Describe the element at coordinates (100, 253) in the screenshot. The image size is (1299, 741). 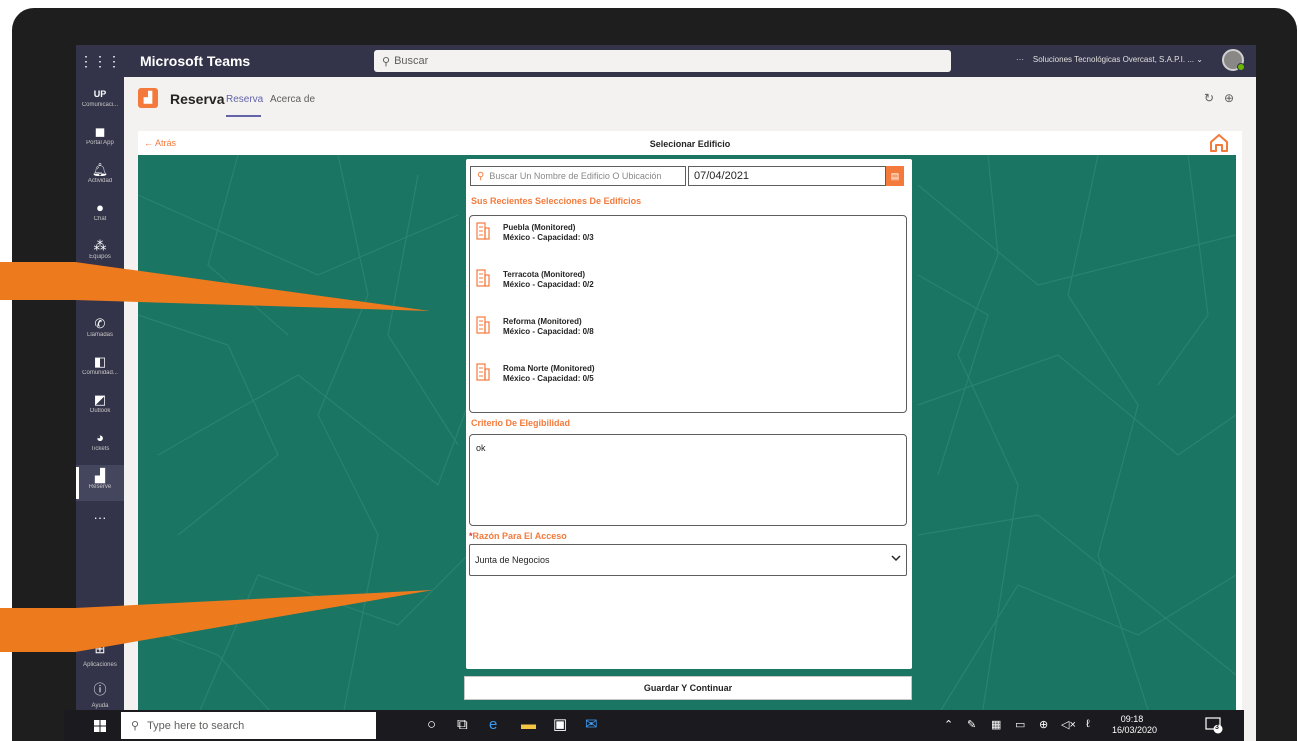
I see `rail-item-equipos: ⁂ Equipos` at that location.